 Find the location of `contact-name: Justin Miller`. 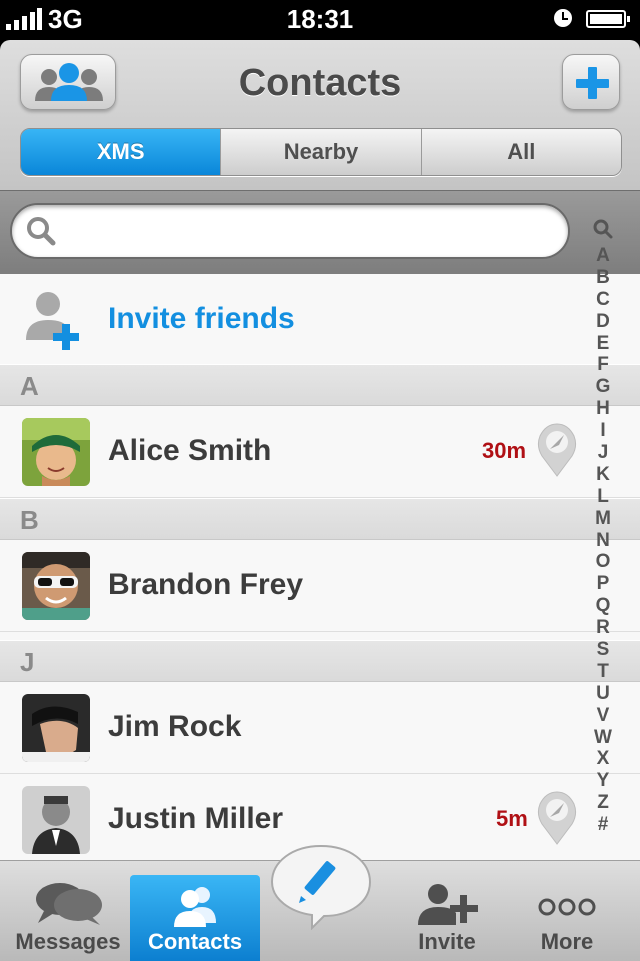

contact-name: Justin Miller is located at coordinates (196, 818).